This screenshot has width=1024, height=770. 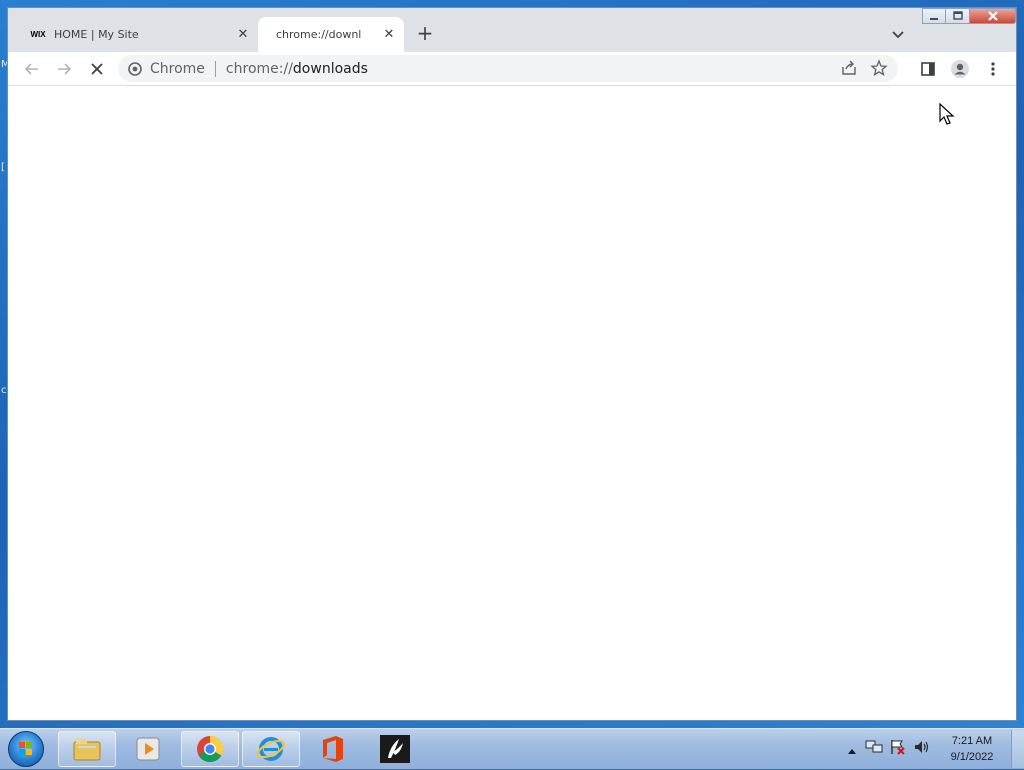 I want to click on tab-home-my-site: WIX HOME | My Site ✕, so click(x=139, y=34).